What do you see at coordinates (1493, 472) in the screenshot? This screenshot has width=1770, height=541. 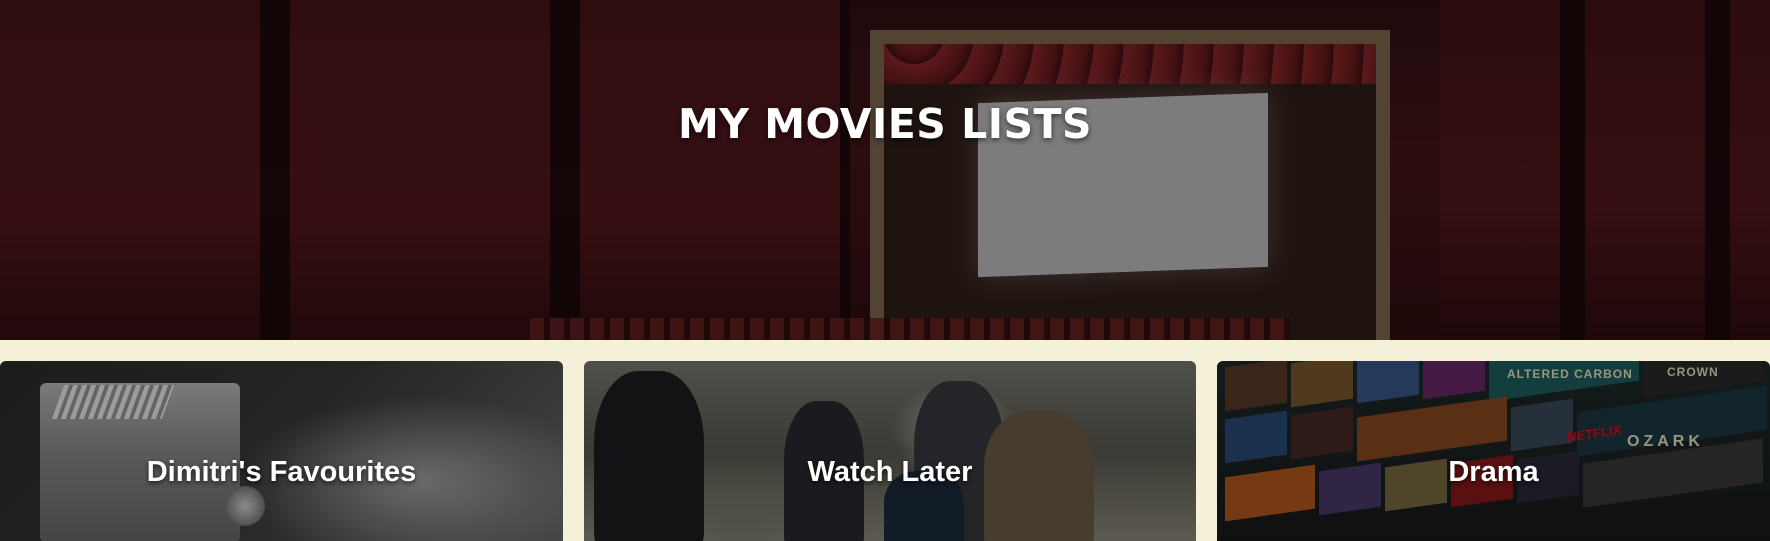 I see `list-card-title: Drama` at bounding box center [1493, 472].